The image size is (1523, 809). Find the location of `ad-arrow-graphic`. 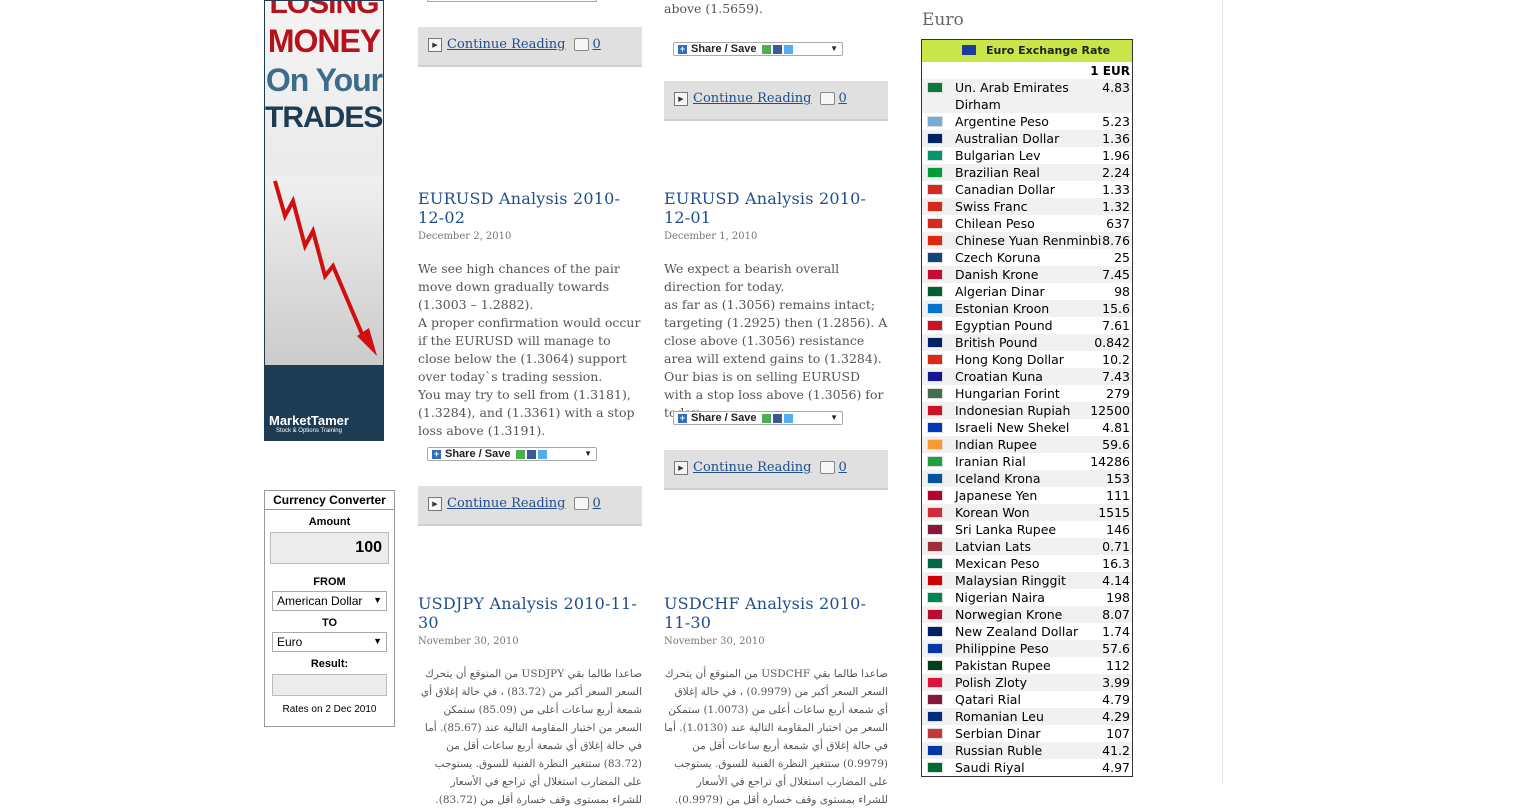

ad-arrow-graphic is located at coordinates (325, 268).